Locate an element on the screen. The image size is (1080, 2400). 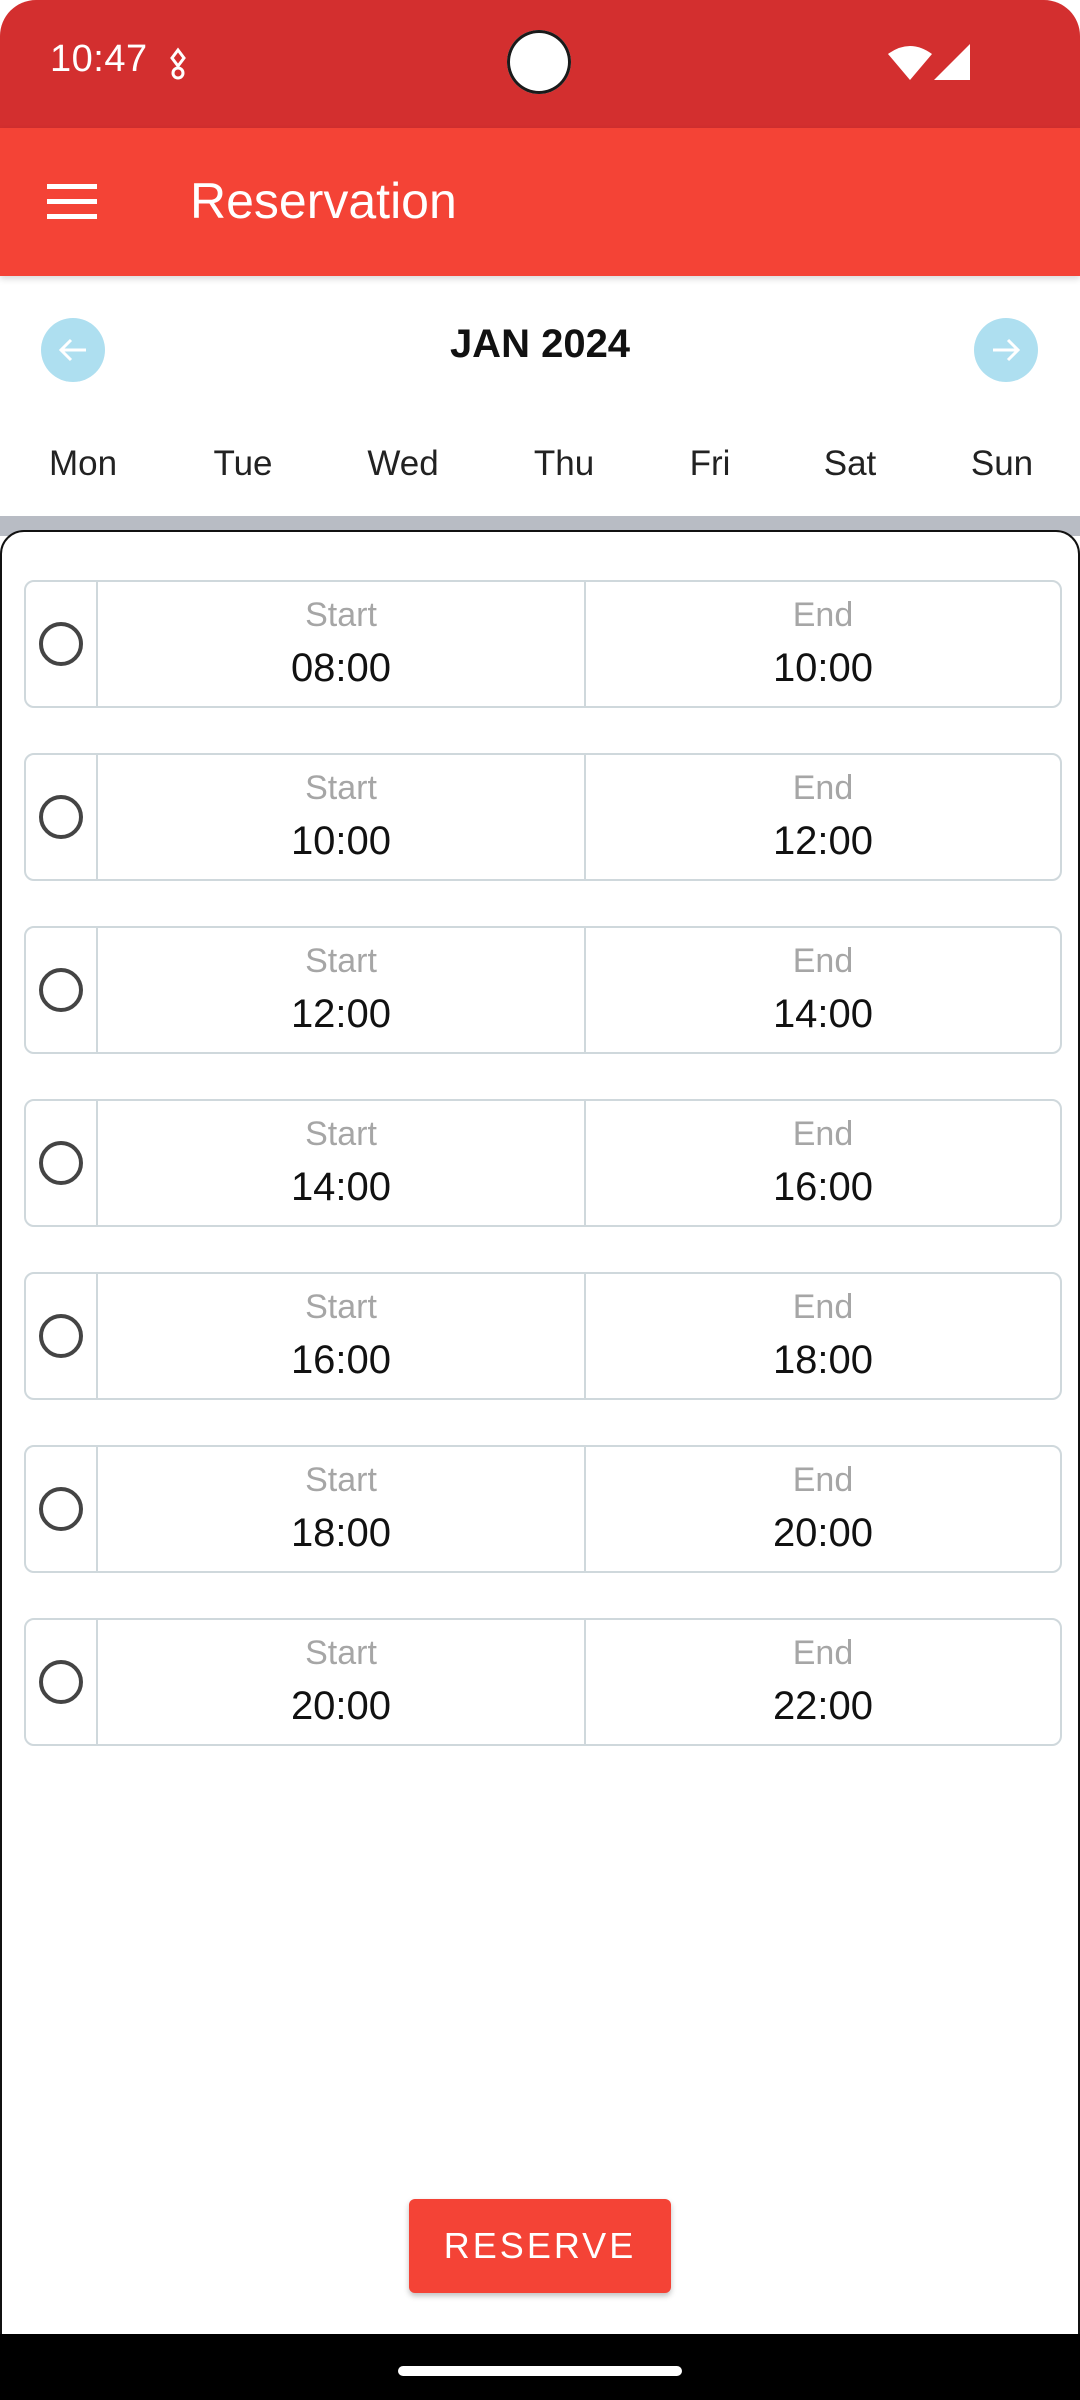
start-time: 16:00 is located at coordinates (341, 1360).